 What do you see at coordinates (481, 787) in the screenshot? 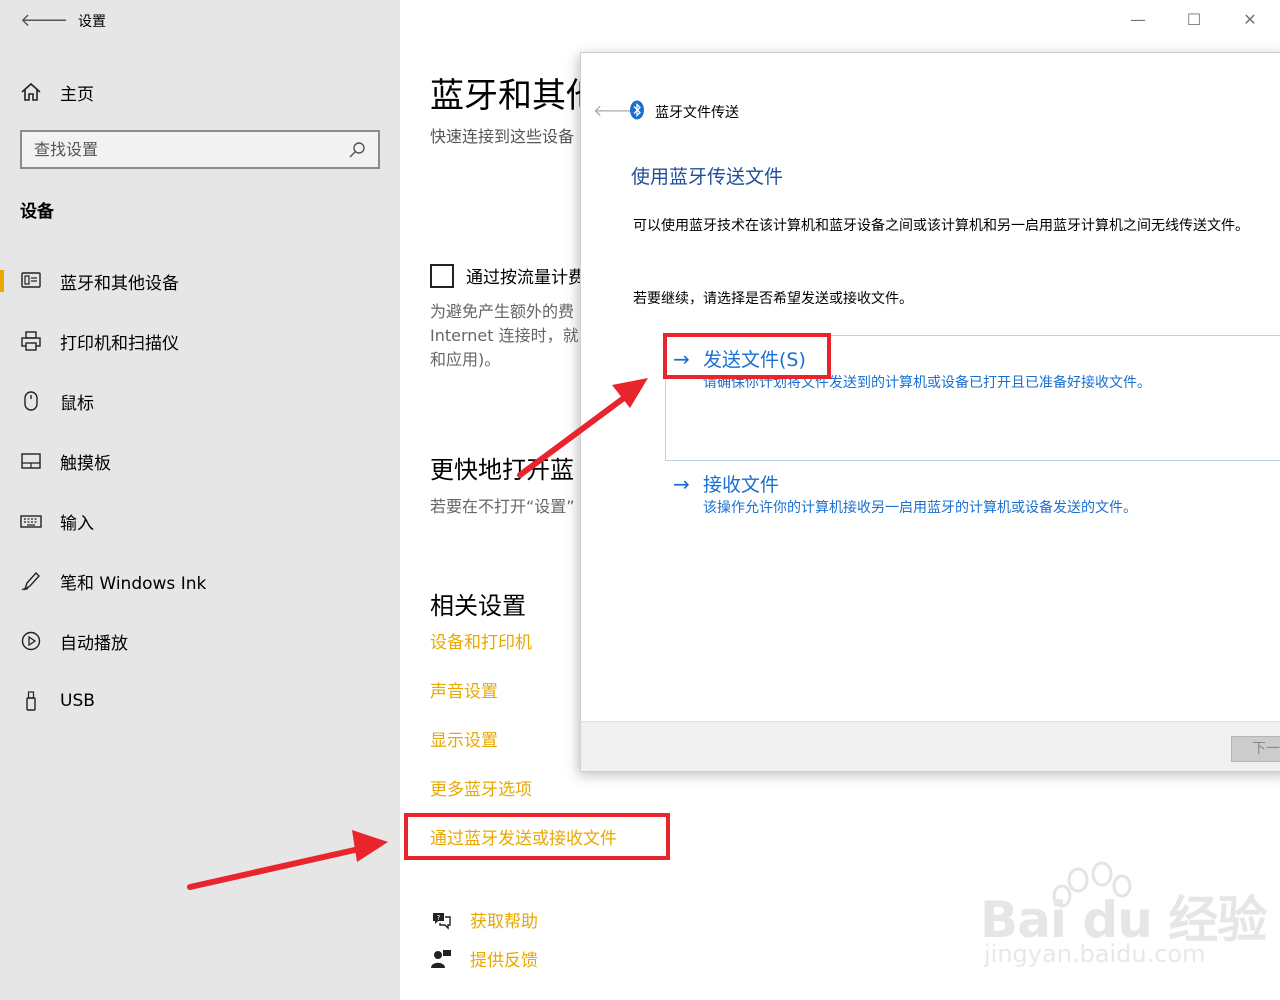
I see `more-bluetooth-options-link: 更多蓝牙选项` at bounding box center [481, 787].